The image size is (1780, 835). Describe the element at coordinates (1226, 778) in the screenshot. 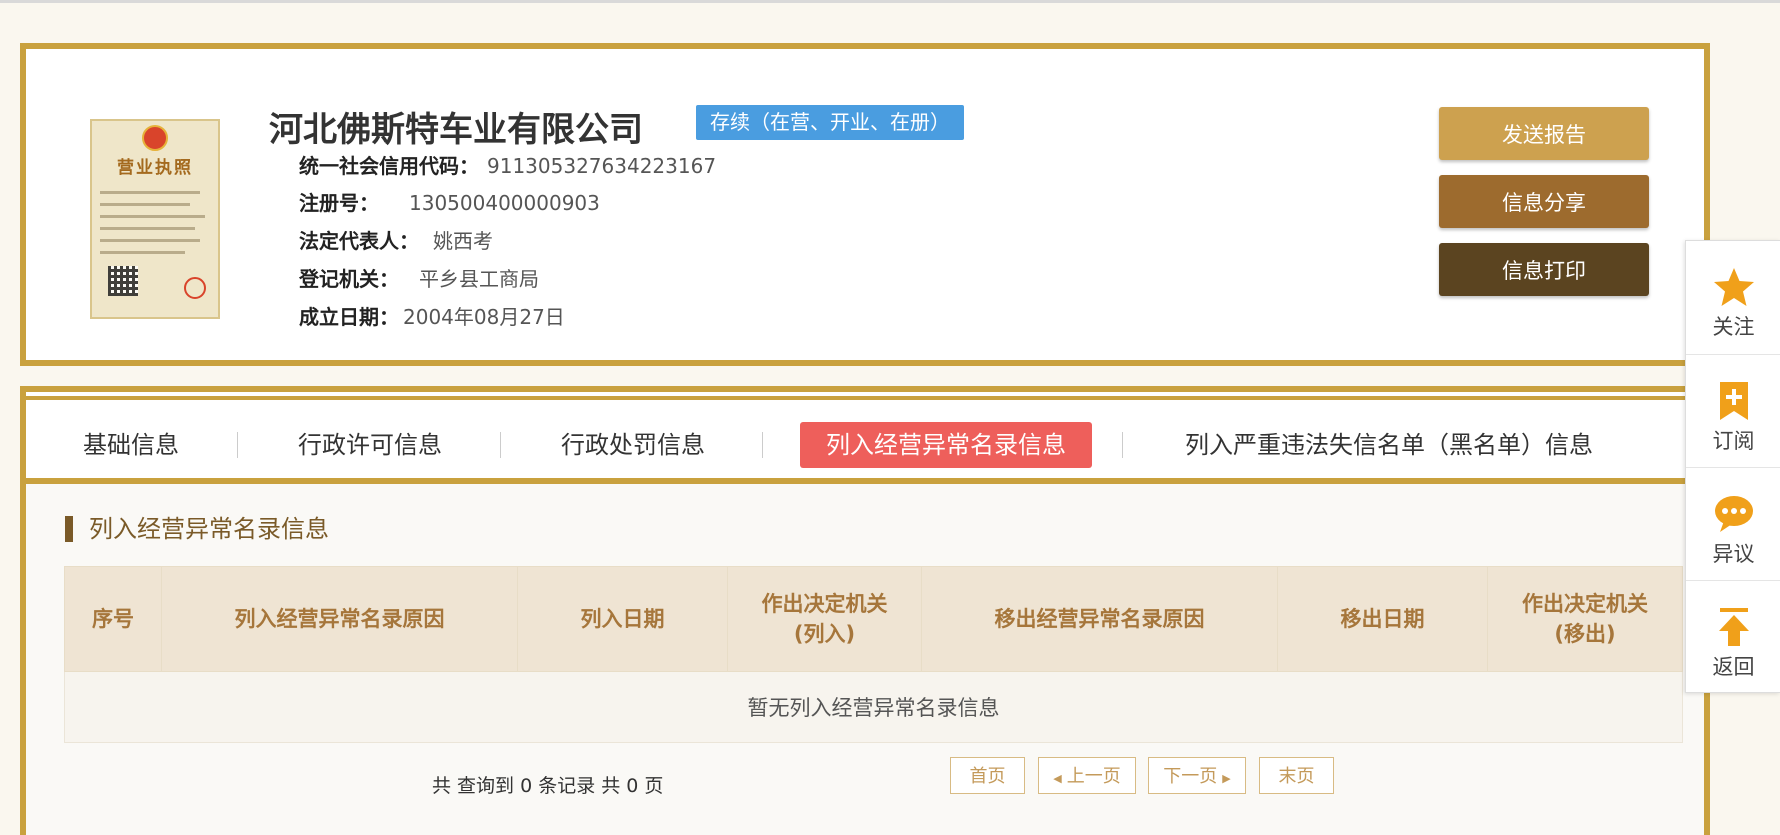

I see `caret-right-icon: ▶` at that location.